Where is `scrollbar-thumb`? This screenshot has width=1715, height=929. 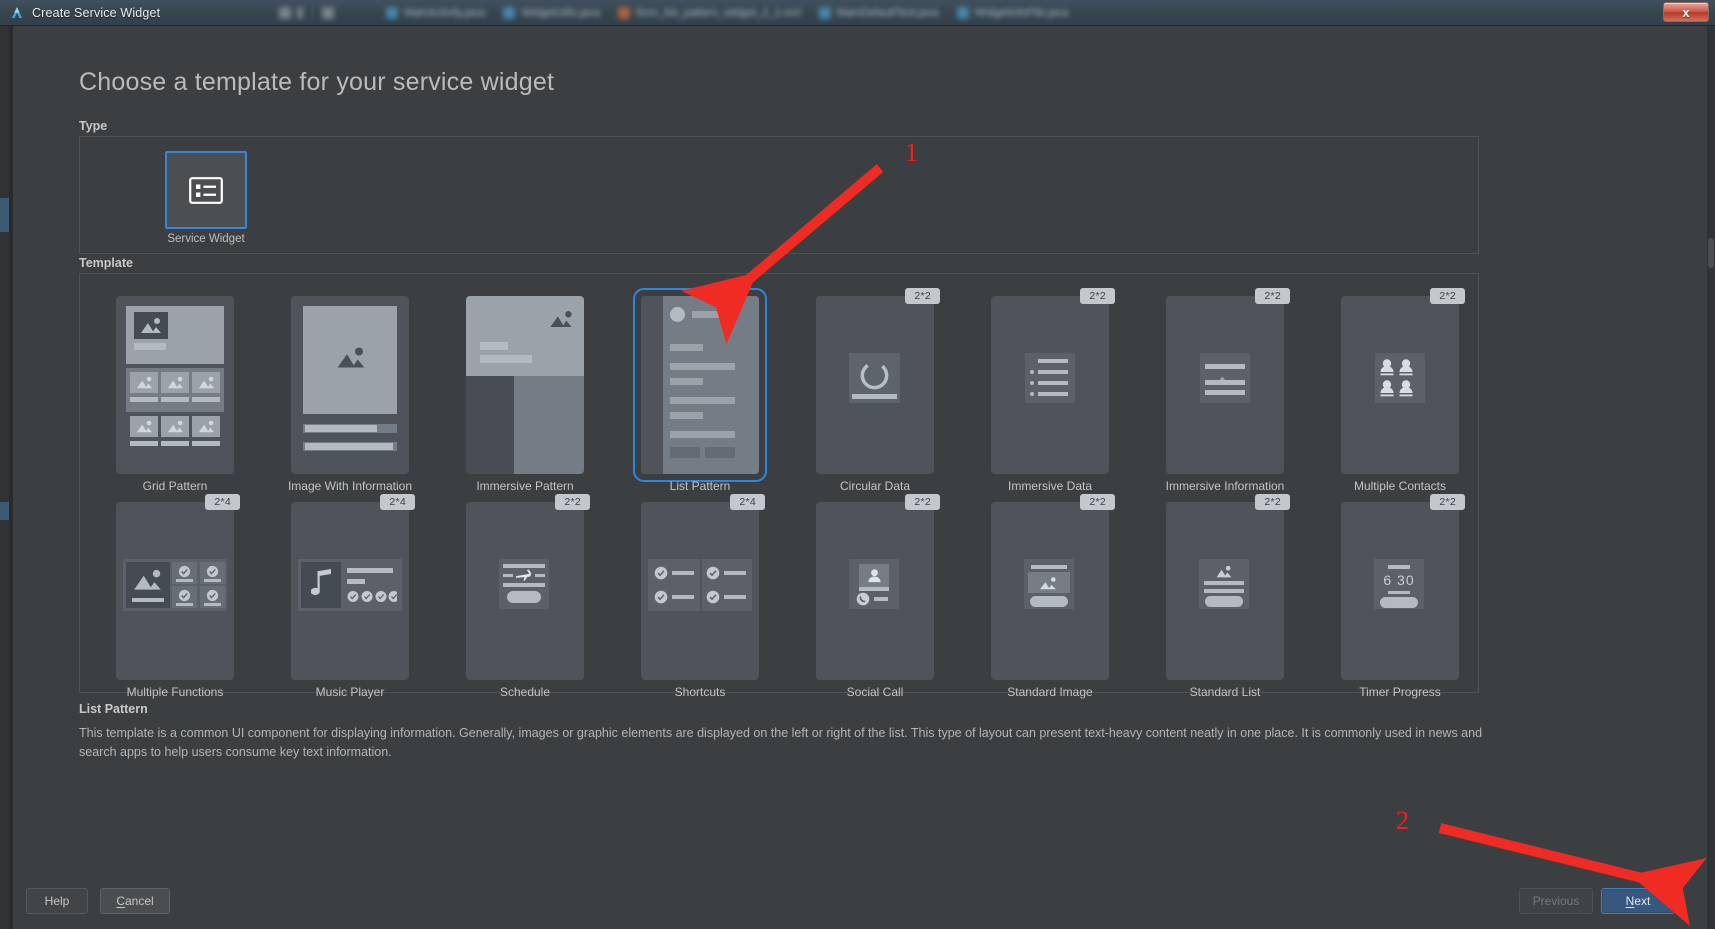 scrollbar-thumb is located at coordinates (1711, 253).